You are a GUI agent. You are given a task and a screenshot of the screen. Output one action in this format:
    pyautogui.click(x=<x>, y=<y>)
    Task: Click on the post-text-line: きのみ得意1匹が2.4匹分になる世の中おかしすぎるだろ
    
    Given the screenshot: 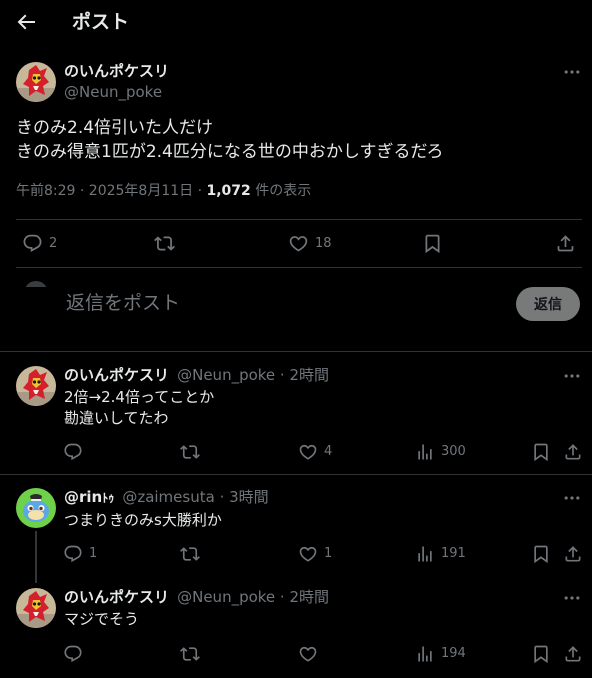 What is the action you would take?
    pyautogui.click(x=230, y=152)
    